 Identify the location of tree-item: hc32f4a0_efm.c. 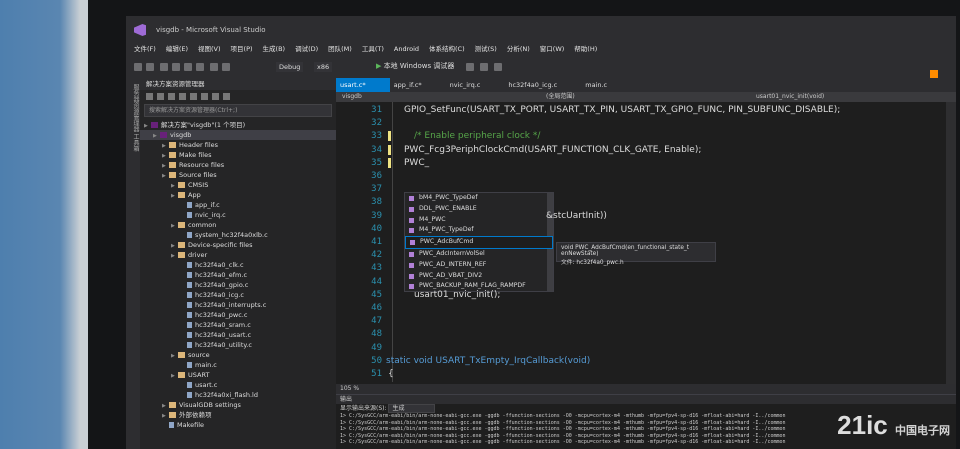
(238, 275).